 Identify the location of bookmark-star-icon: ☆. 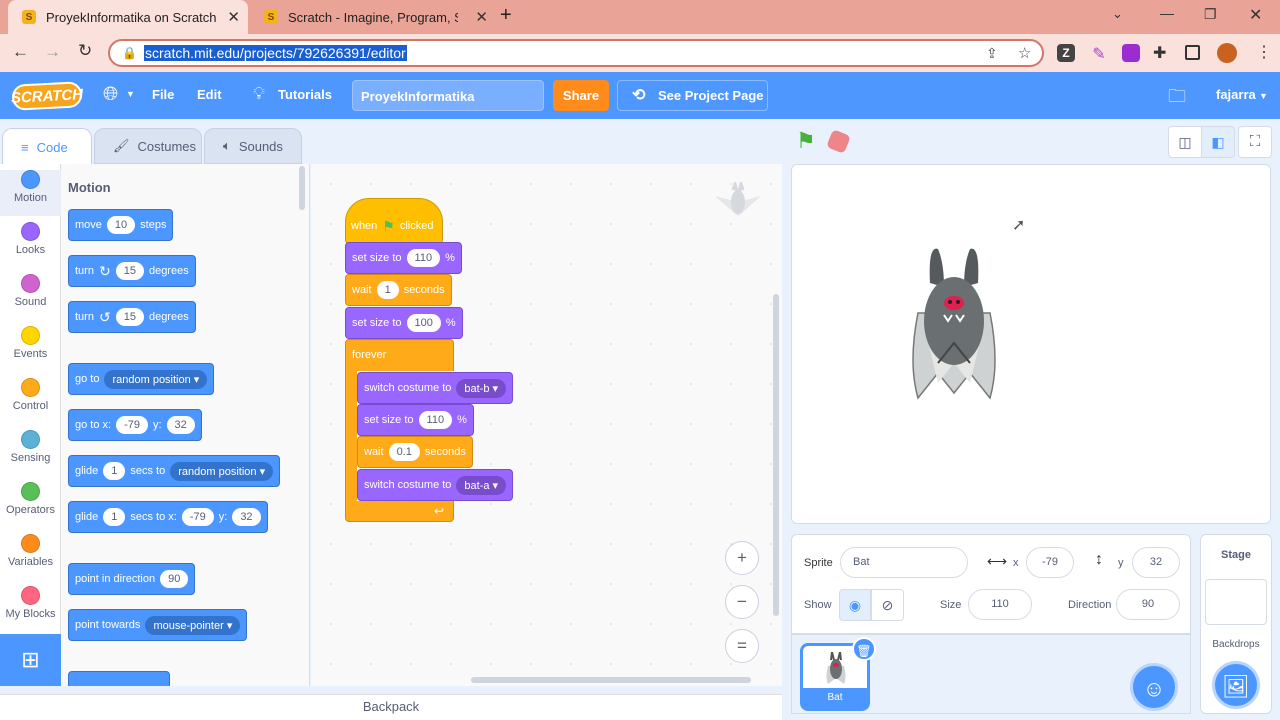
(1024, 53).